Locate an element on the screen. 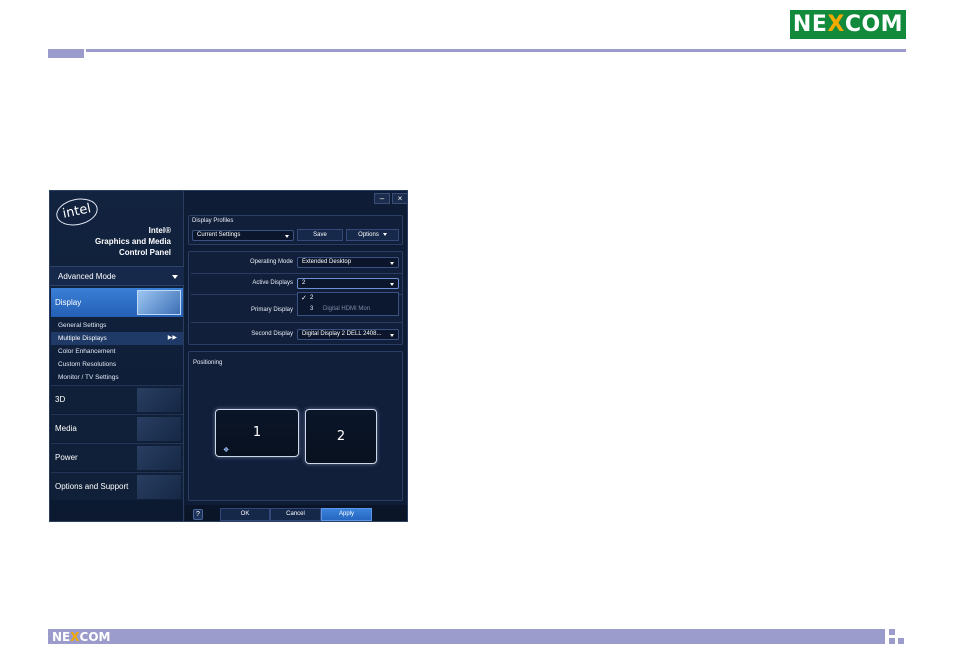  active-displays-select: 2 is located at coordinates (348, 283).